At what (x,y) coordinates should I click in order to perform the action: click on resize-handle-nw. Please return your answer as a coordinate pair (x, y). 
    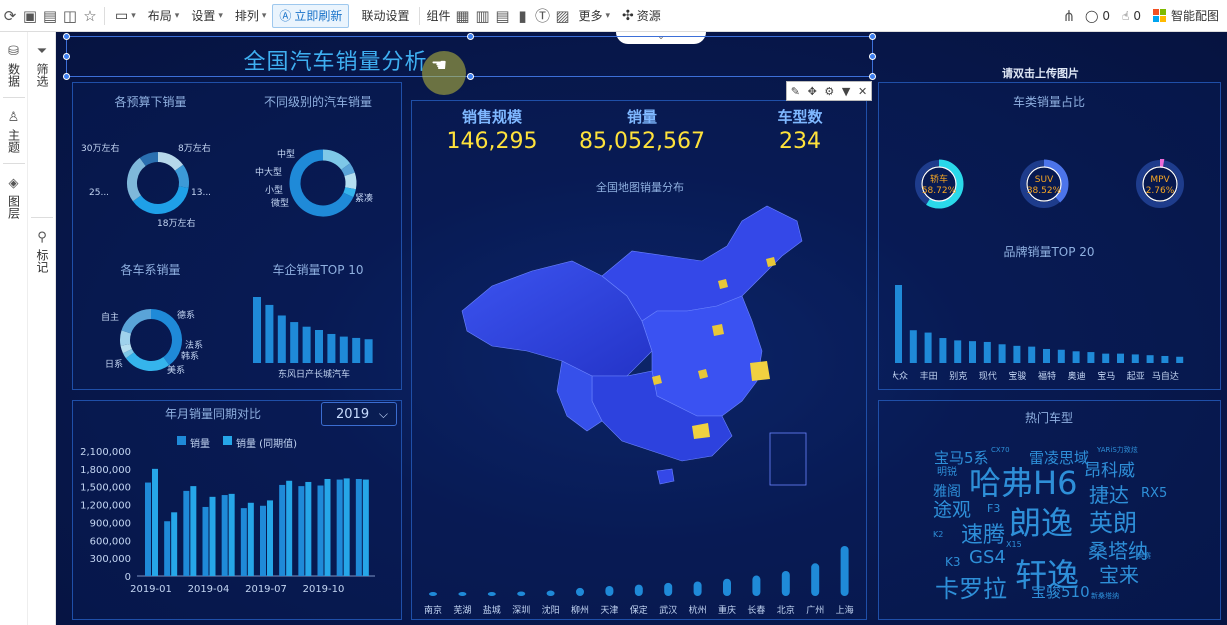
    Looking at the image, I should click on (66, 36).